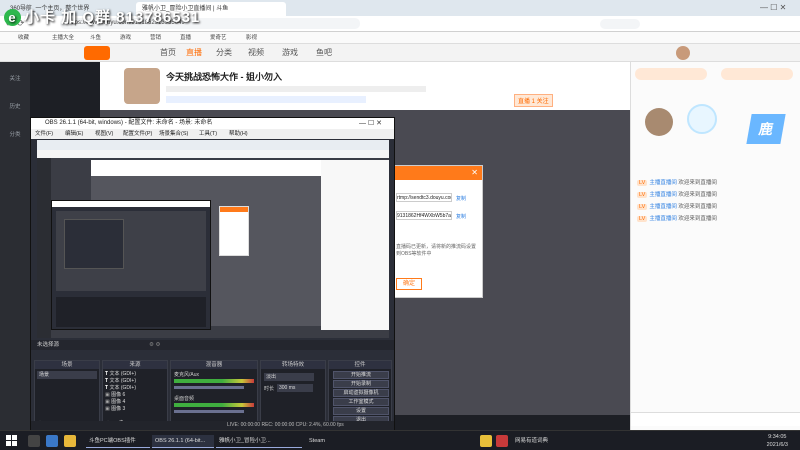  I want to click on nav-item: 分类, so click(224, 52).